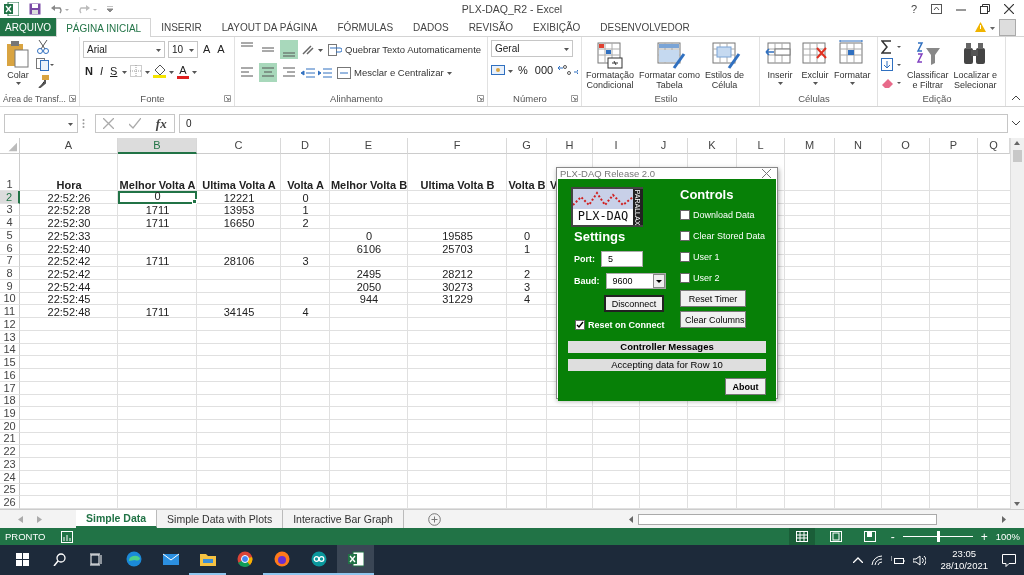 The image size is (1024, 575). I want to click on column-header: P, so click(954, 146).